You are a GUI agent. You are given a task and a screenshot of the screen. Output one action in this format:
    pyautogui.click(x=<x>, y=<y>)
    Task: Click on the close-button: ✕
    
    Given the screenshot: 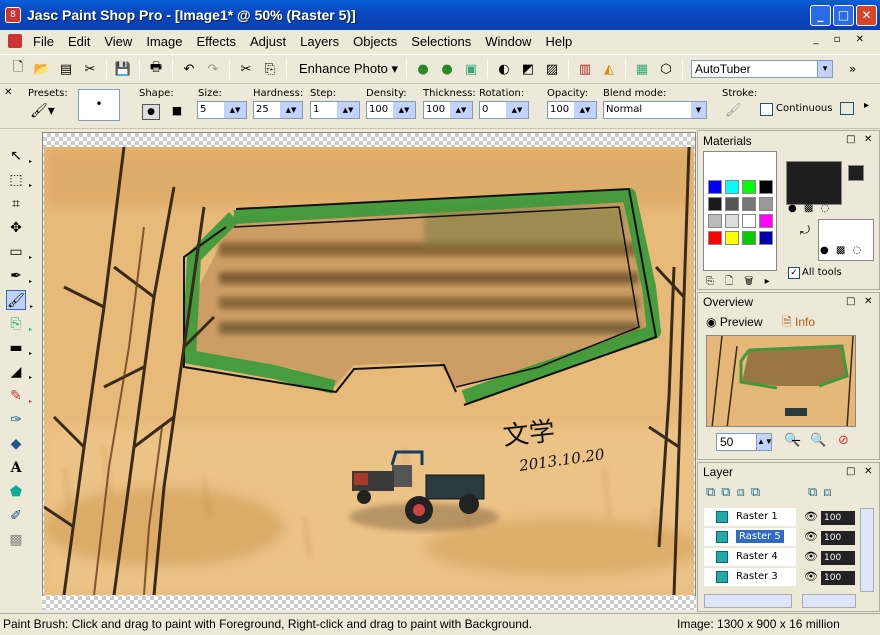 What is the action you would take?
    pyautogui.click(x=866, y=15)
    